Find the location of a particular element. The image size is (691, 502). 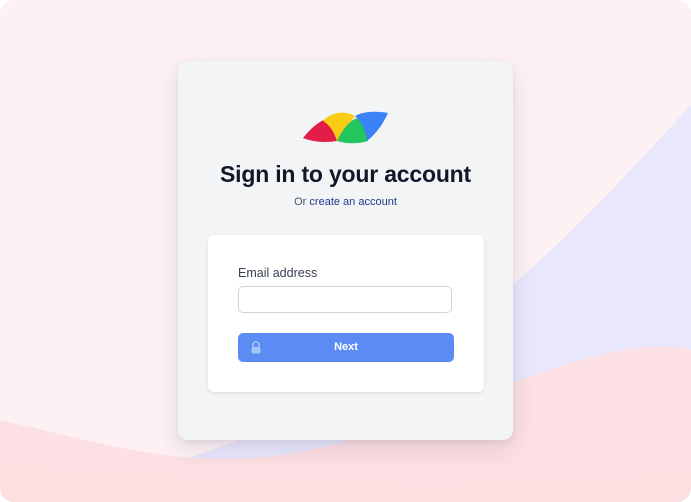

sign-in-form: Email address Next is located at coordinates (346, 313).